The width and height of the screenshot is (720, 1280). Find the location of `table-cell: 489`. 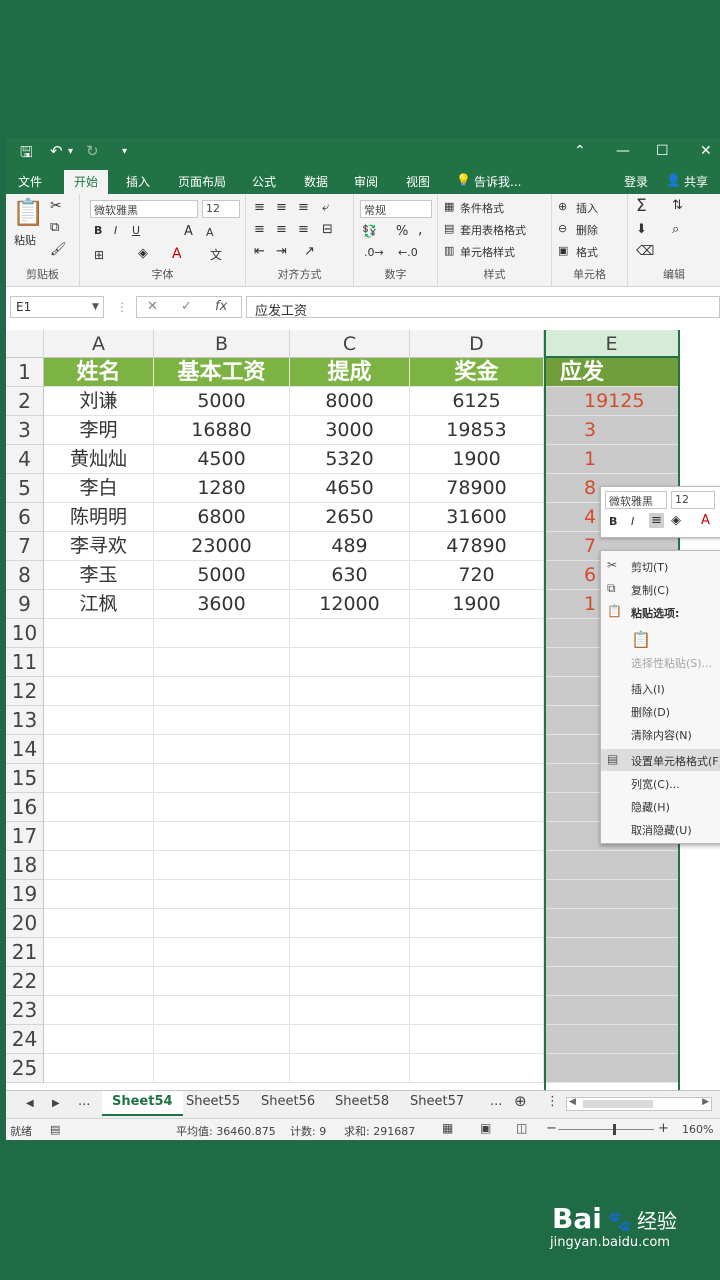

table-cell: 489 is located at coordinates (350, 546).